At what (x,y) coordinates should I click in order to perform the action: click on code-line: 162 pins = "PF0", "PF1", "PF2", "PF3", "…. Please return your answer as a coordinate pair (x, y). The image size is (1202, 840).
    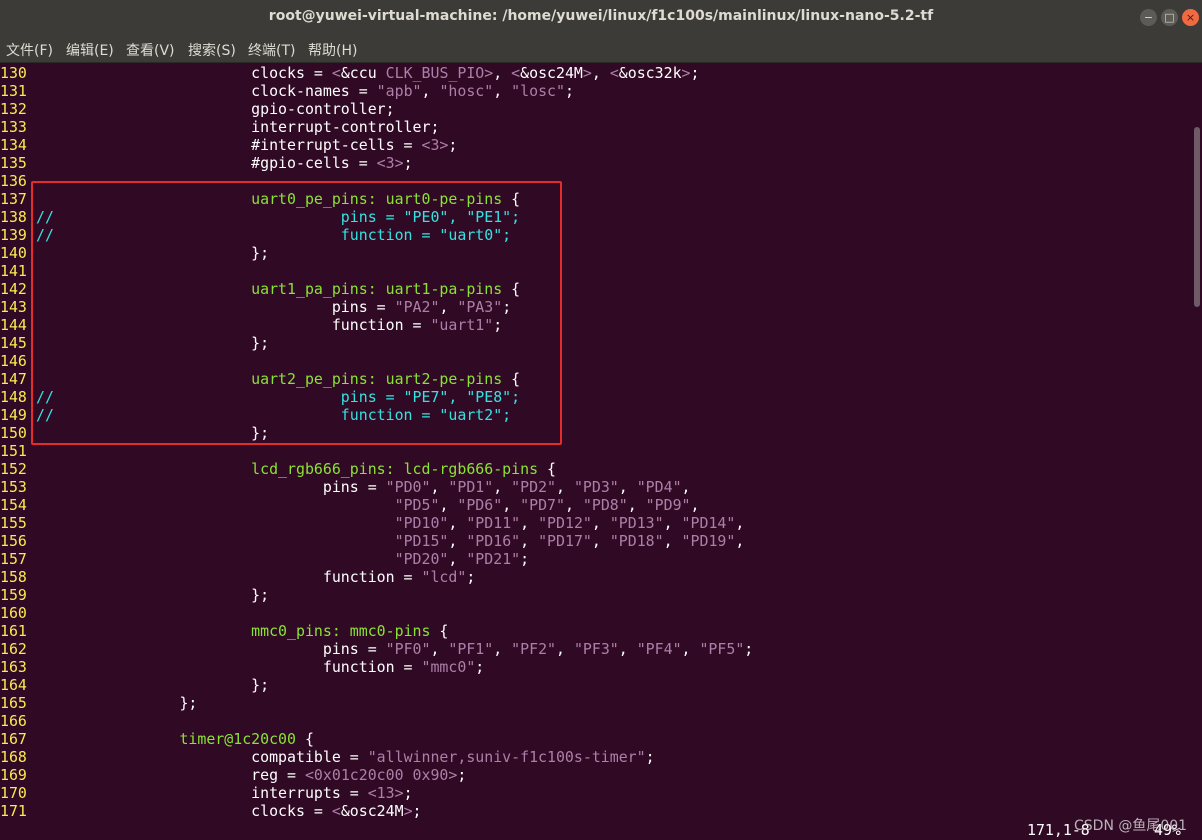
    Looking at the image, I should click on (376, 649).